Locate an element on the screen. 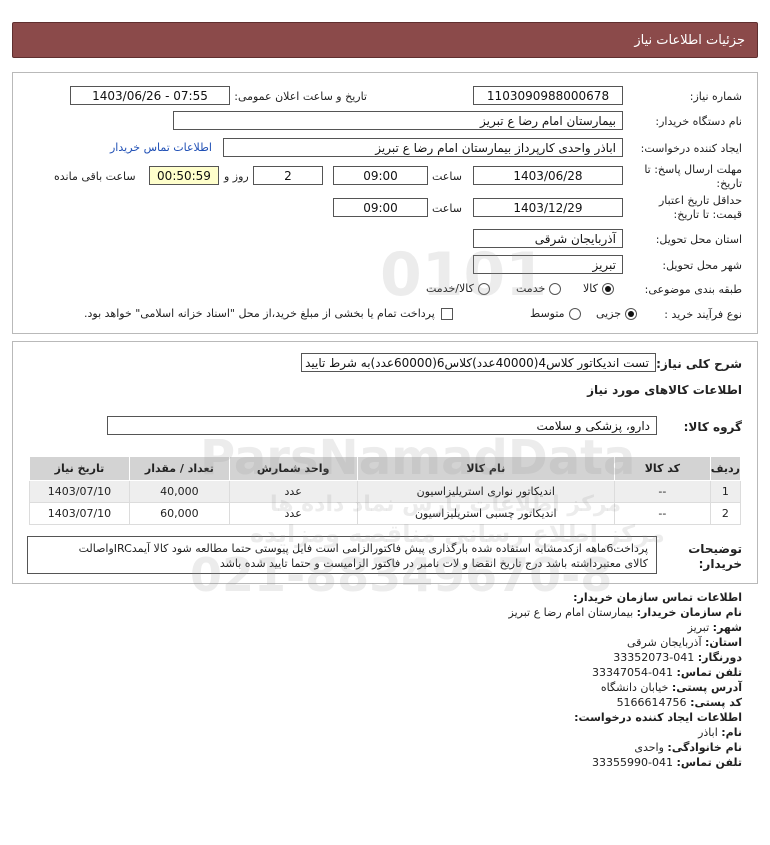 This screenshot has height=845, width=770. goods-group-label: گروه کالا: is located at coordinates (712, 427).